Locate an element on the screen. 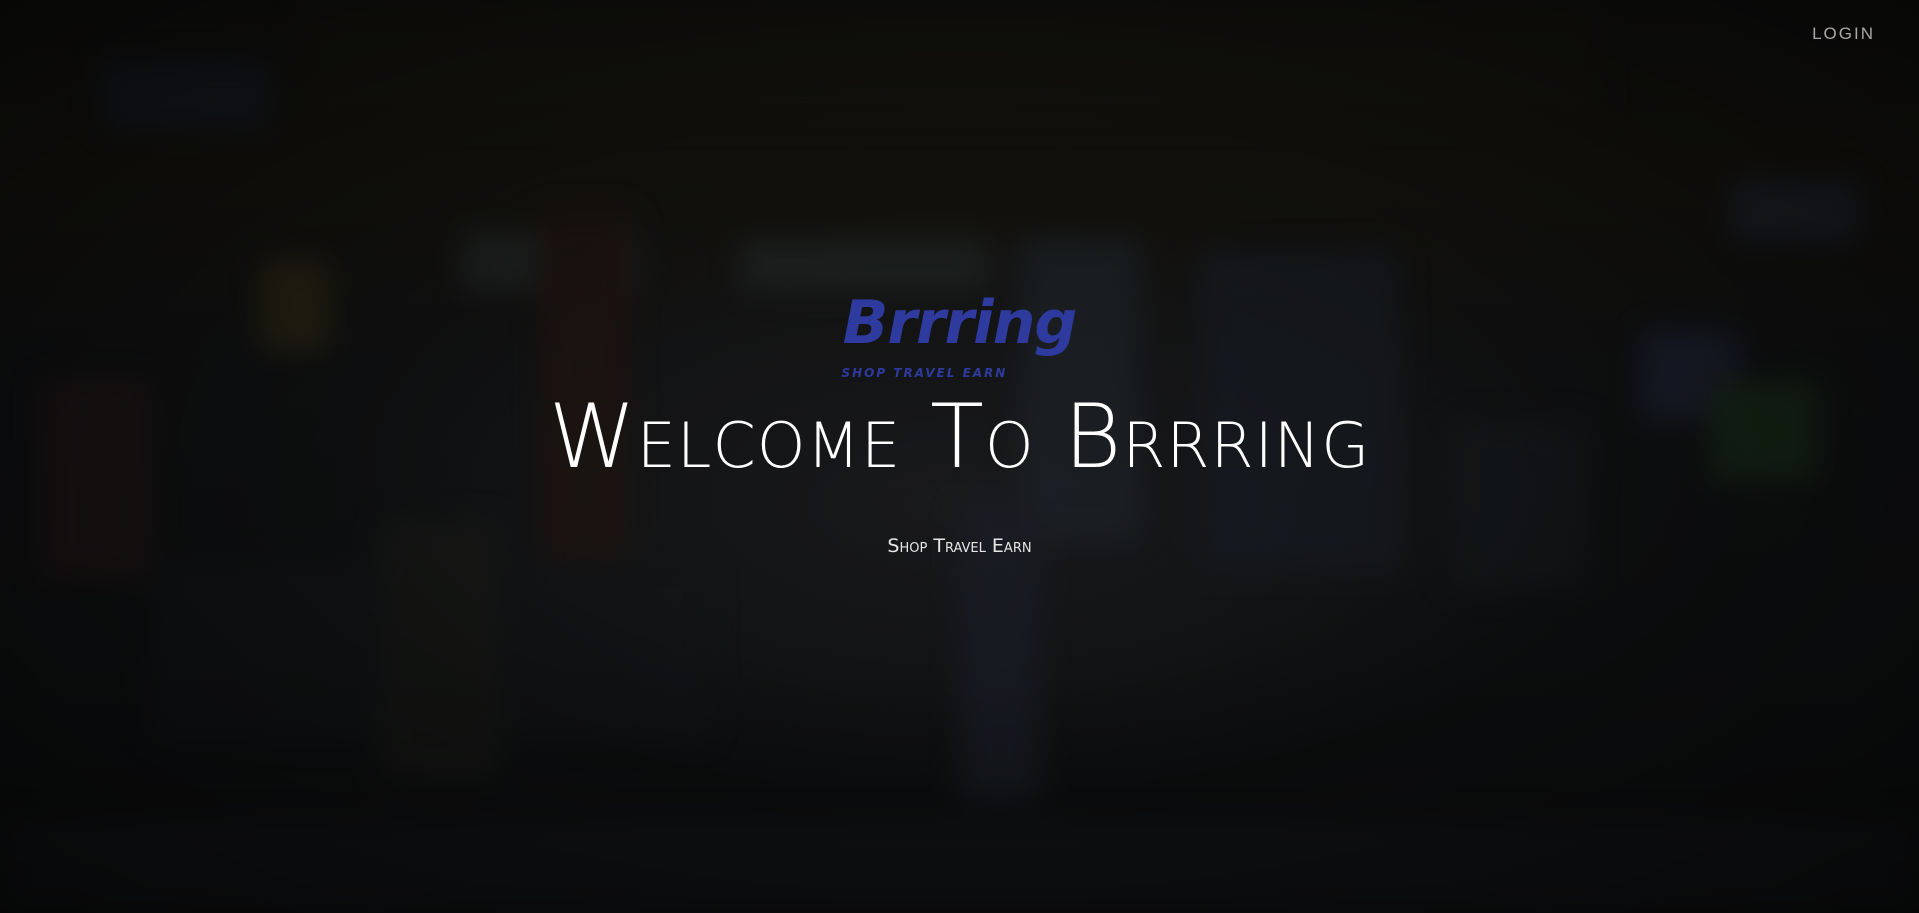 The width and height of the screenshot is (1919, 913). hero-subheadline: Shop Travel Earn is located at coordinates (959, 546).